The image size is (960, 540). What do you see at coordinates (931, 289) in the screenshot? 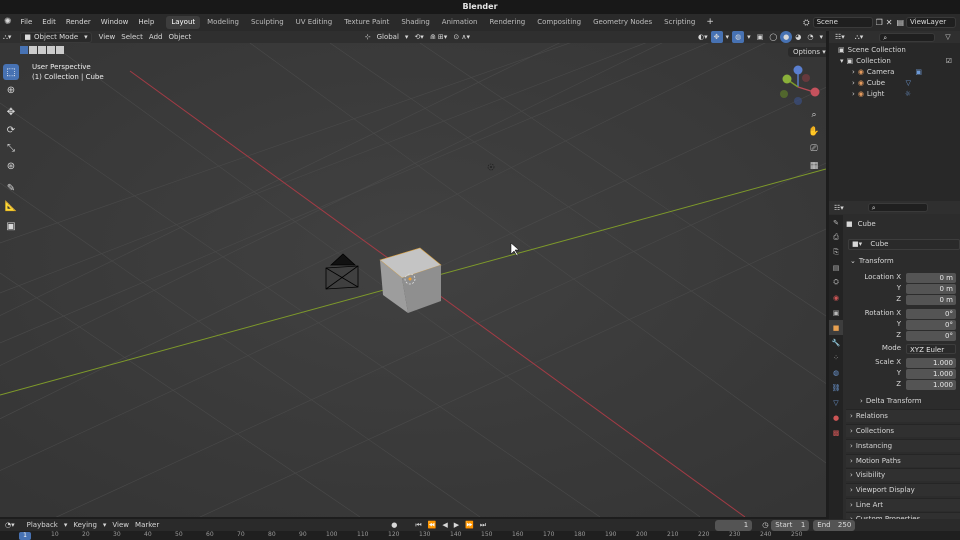
I see `location-y-field: 0 m` at bounding box center [931, 289].